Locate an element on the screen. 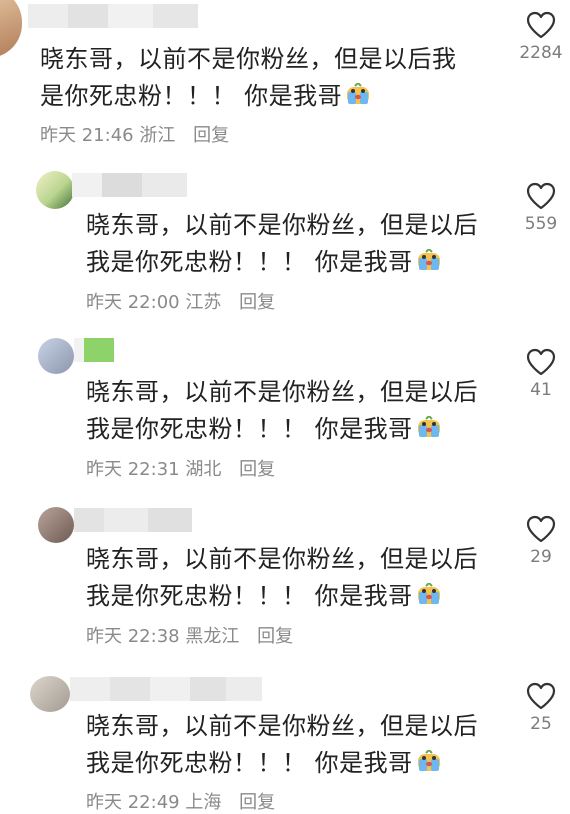 This screenshot has height=814, width=570. comment-time: 22:31 is located at coordinates (153, 469).